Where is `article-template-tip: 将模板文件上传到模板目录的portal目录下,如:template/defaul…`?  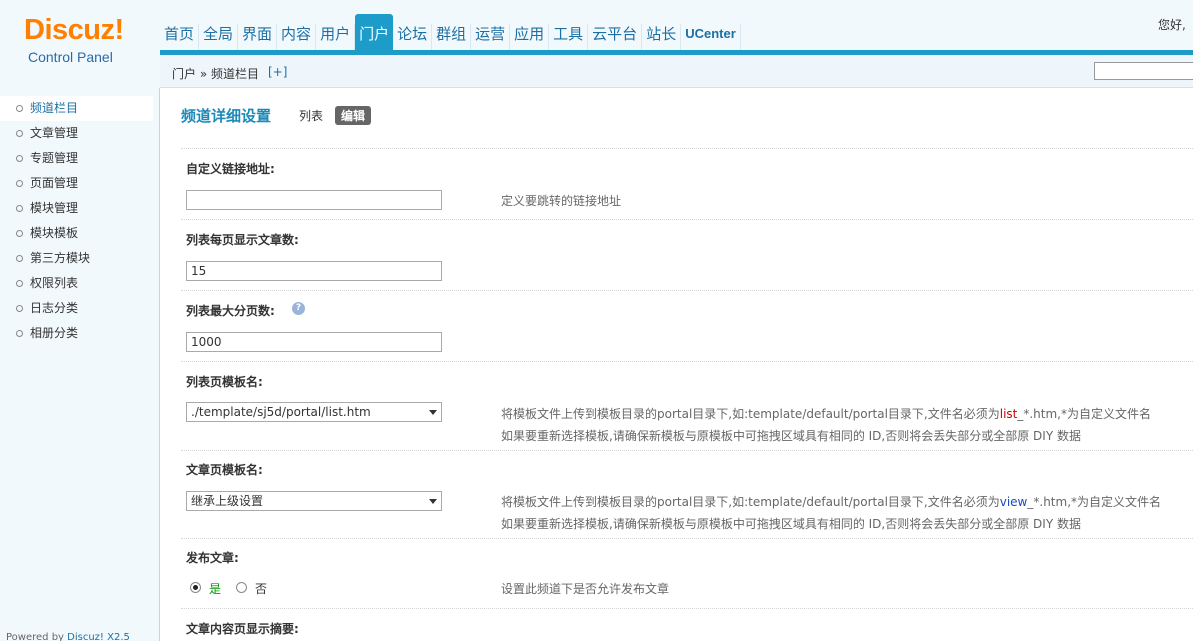 article-template-tip: 将模板文件上传到模板目录的portal目录下,如:template/defaul… is located at coordinates (831, 501).